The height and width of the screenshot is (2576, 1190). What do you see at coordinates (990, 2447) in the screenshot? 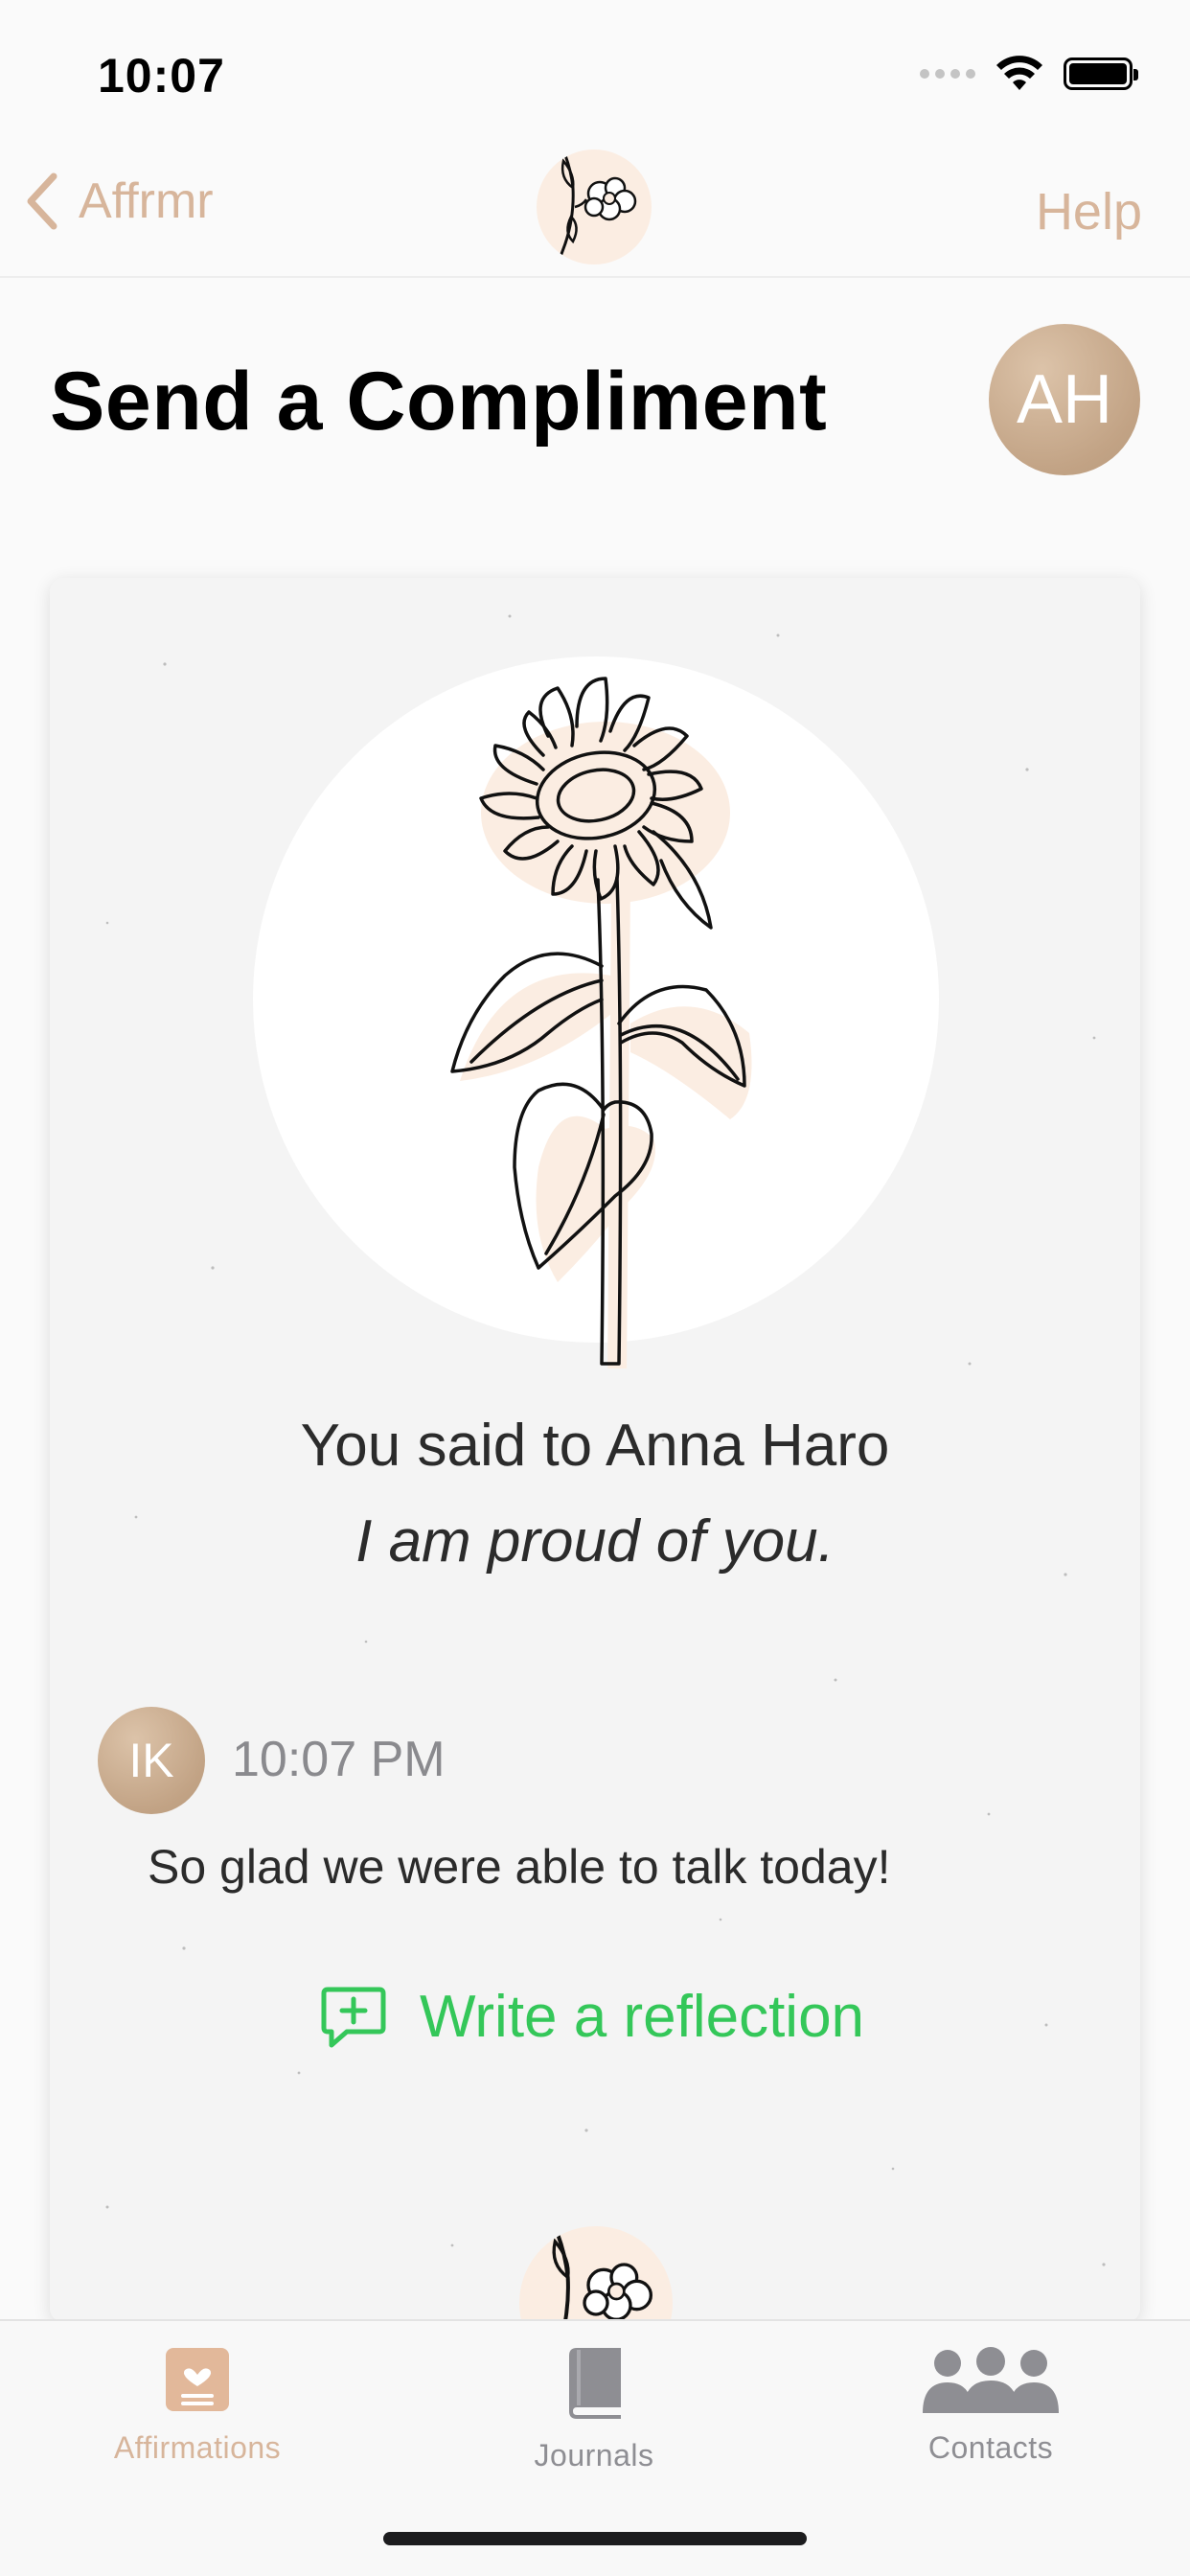
I see `tab-contacts-label: Contacts` at bounding box center [990, 2447].